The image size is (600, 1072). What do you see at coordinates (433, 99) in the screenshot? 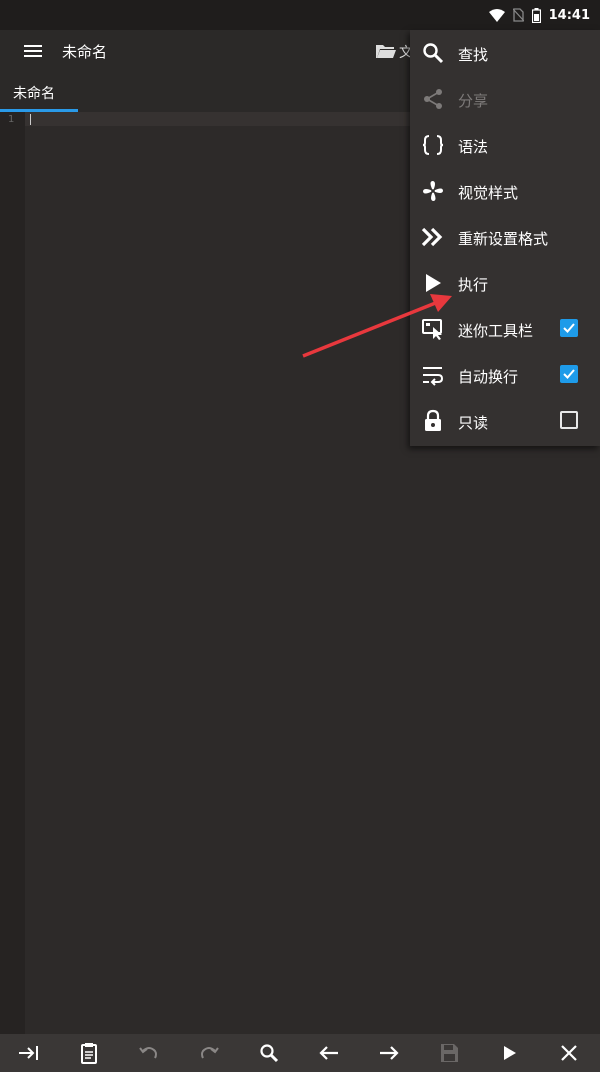
I see `share-icon` at bounding box center [433, 99].